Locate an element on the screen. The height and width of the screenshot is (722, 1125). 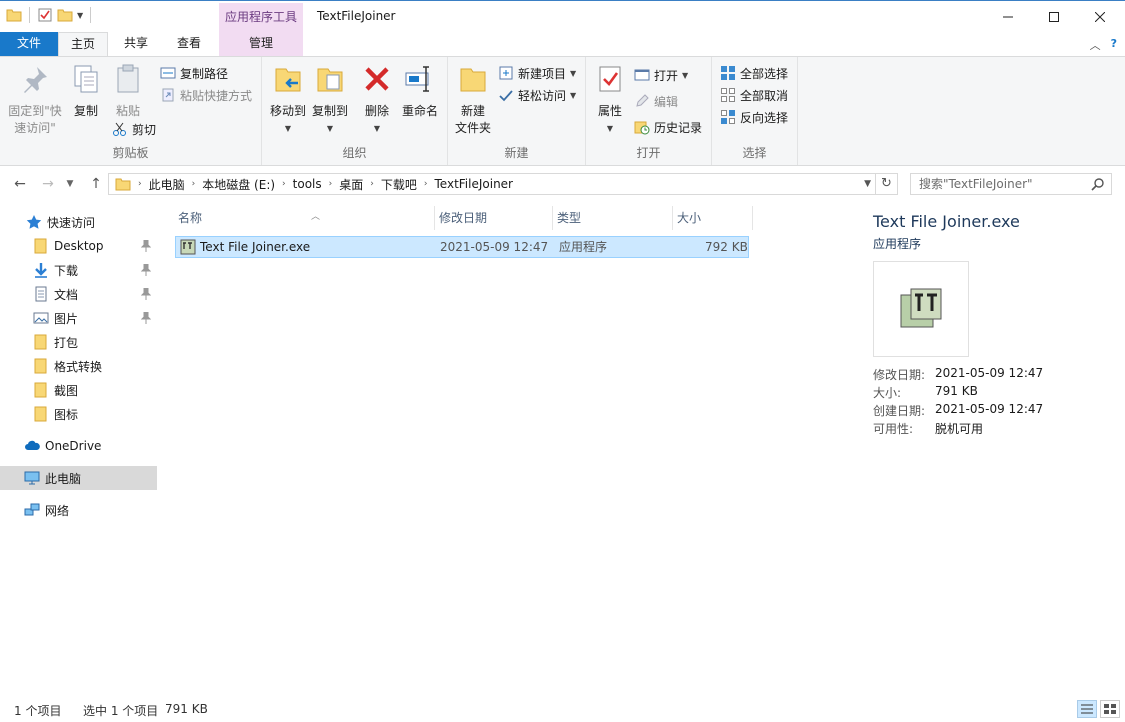
move-to-button: 移动到 ▼ is located at coordinates (288, 100).